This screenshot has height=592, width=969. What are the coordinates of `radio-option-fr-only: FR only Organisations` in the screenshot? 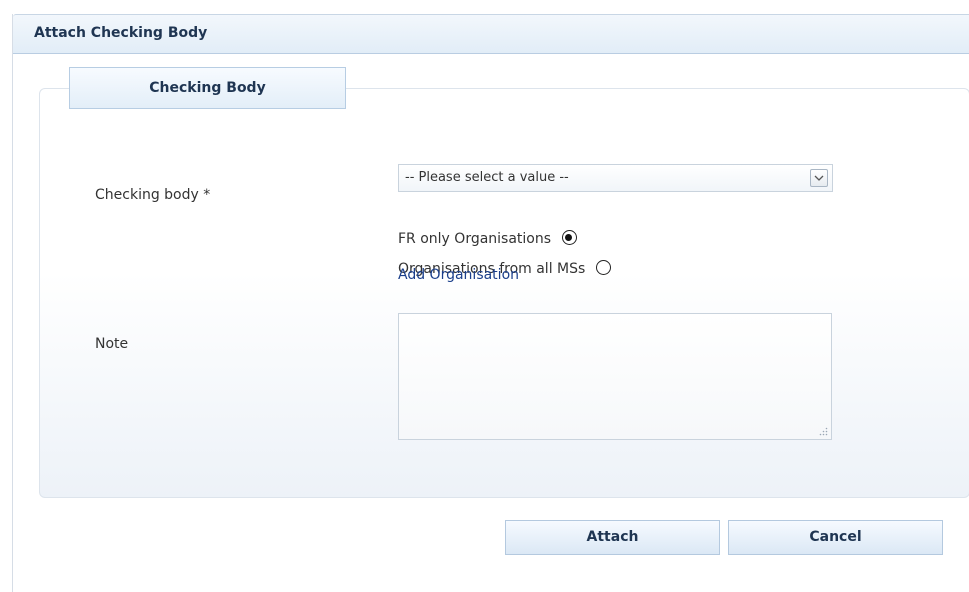 It's located at (487, 238).